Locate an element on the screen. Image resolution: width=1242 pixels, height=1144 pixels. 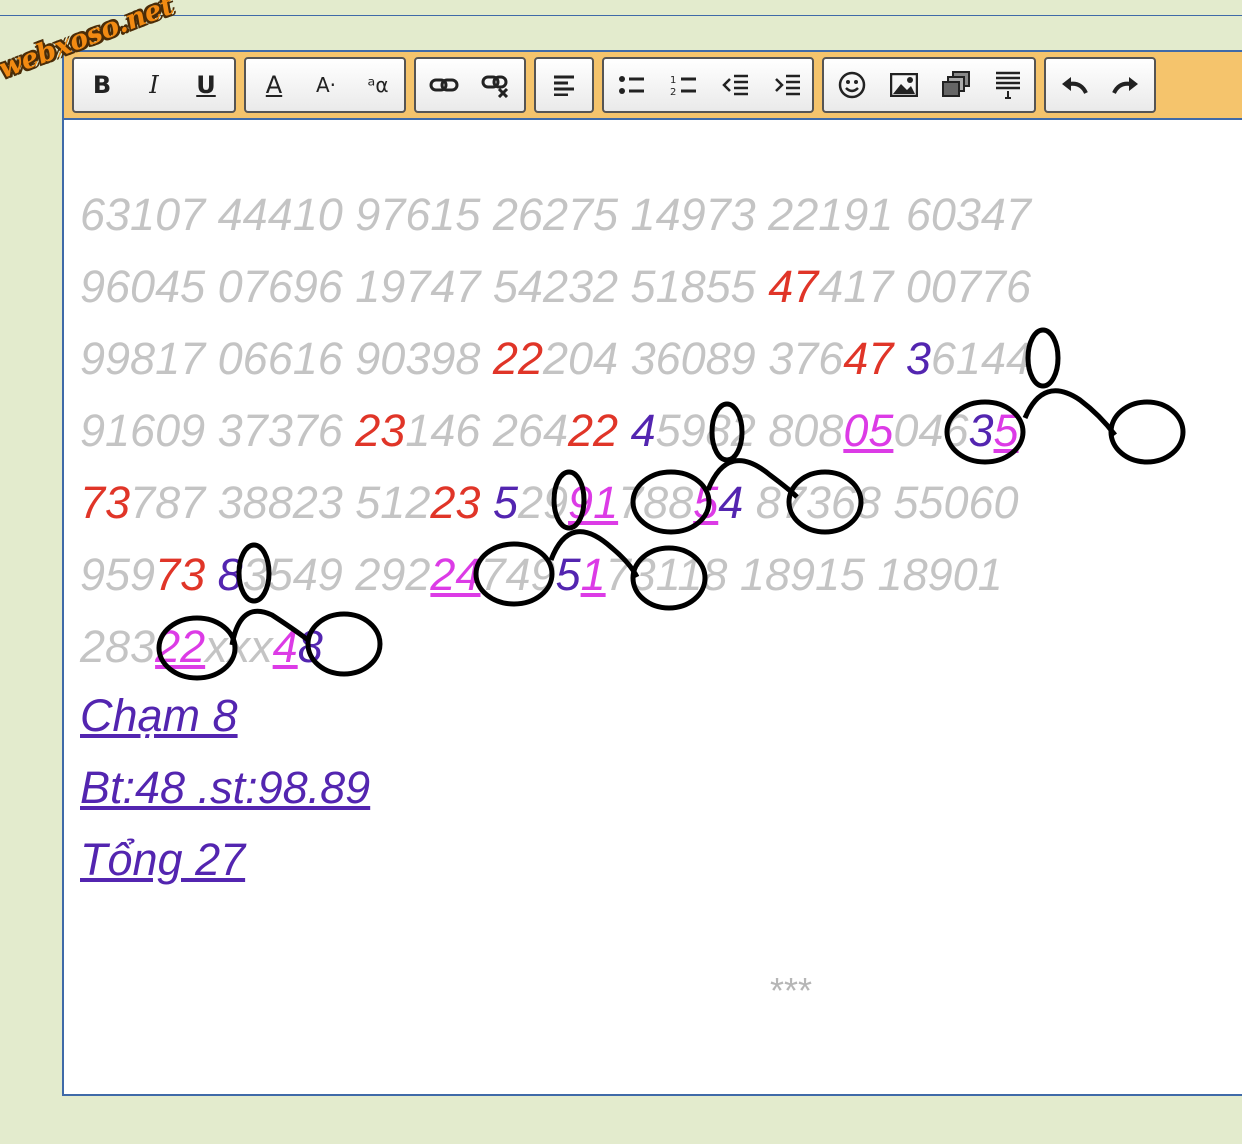
link-icon is located at coordinates (444, 85).